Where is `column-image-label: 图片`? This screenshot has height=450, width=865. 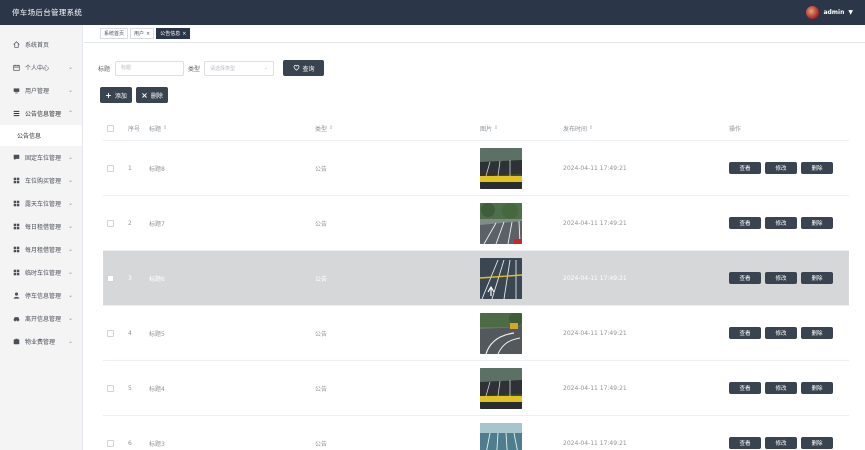
column-image-label: 图片 is located at coordinates (486, 129).